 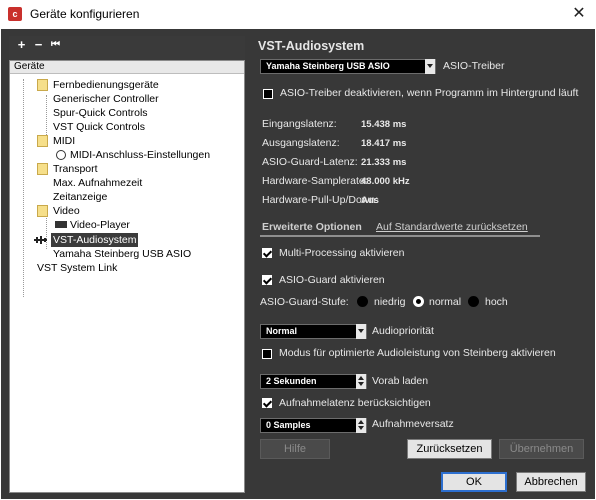 What do you see at coordinates (38, 44) in the screenshot?
I see `remove-device-button: −` at bounding box center [38, 44].